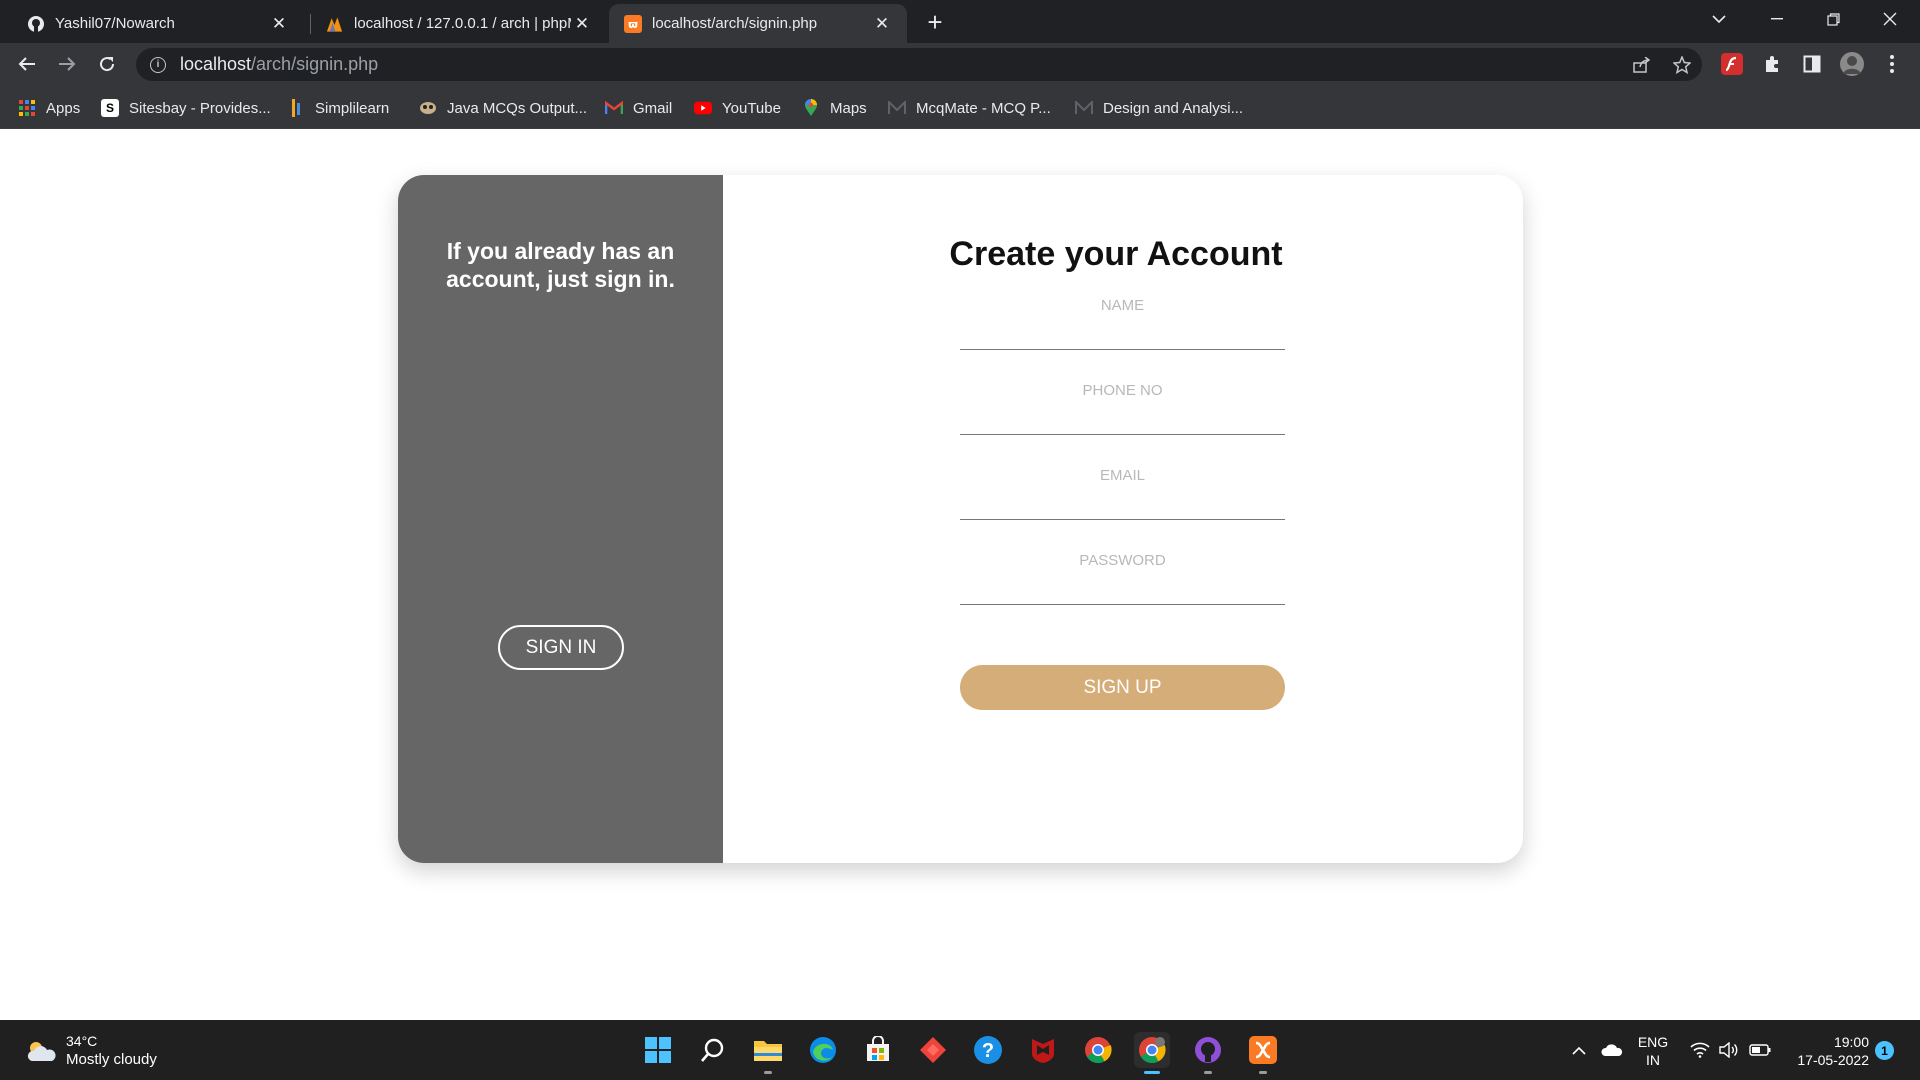  I want to click on tab-github: Yashil07/Nowarch ✕, so click(158, 23).